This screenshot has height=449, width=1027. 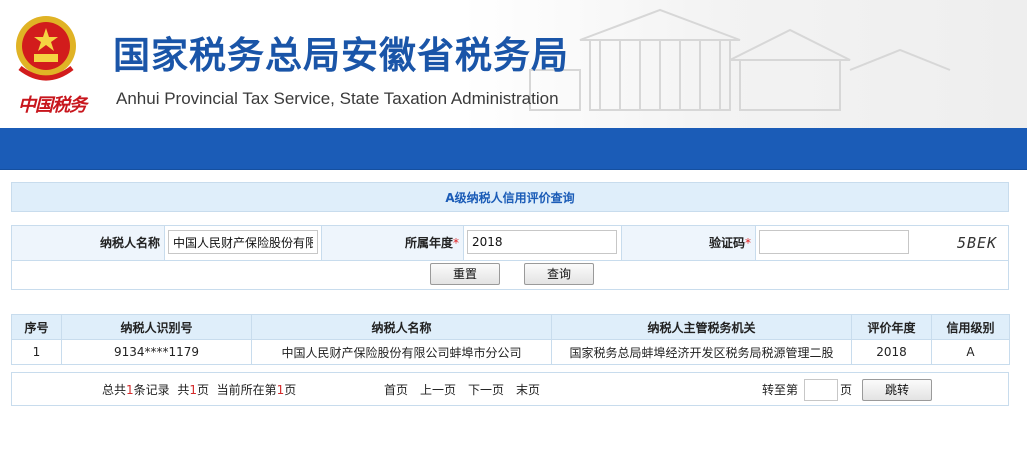 I want to click on goto-prefix: 转至第, so click(x=780, y=390).